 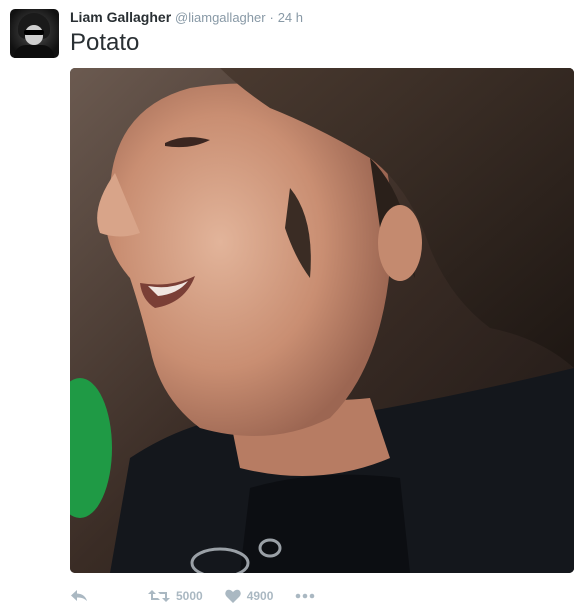 I want to click on more-button, so click(x=305, y=596).